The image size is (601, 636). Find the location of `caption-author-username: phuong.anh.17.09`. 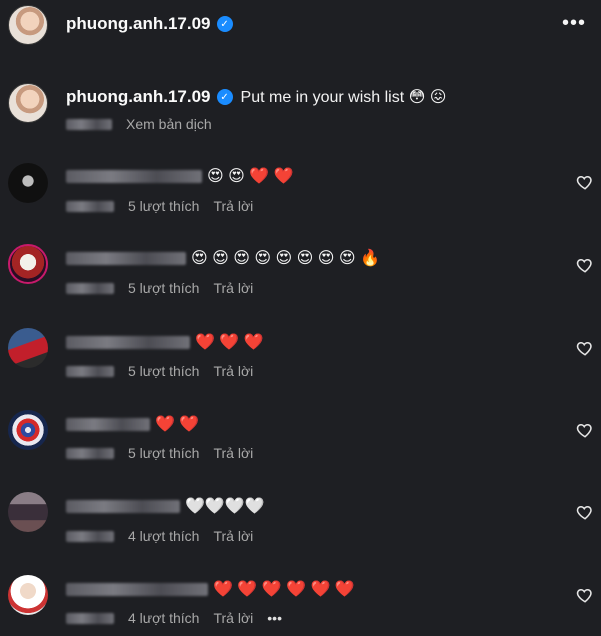

caption-author-username: phuong.anh.17.09 is located at coordinates (138, 97).